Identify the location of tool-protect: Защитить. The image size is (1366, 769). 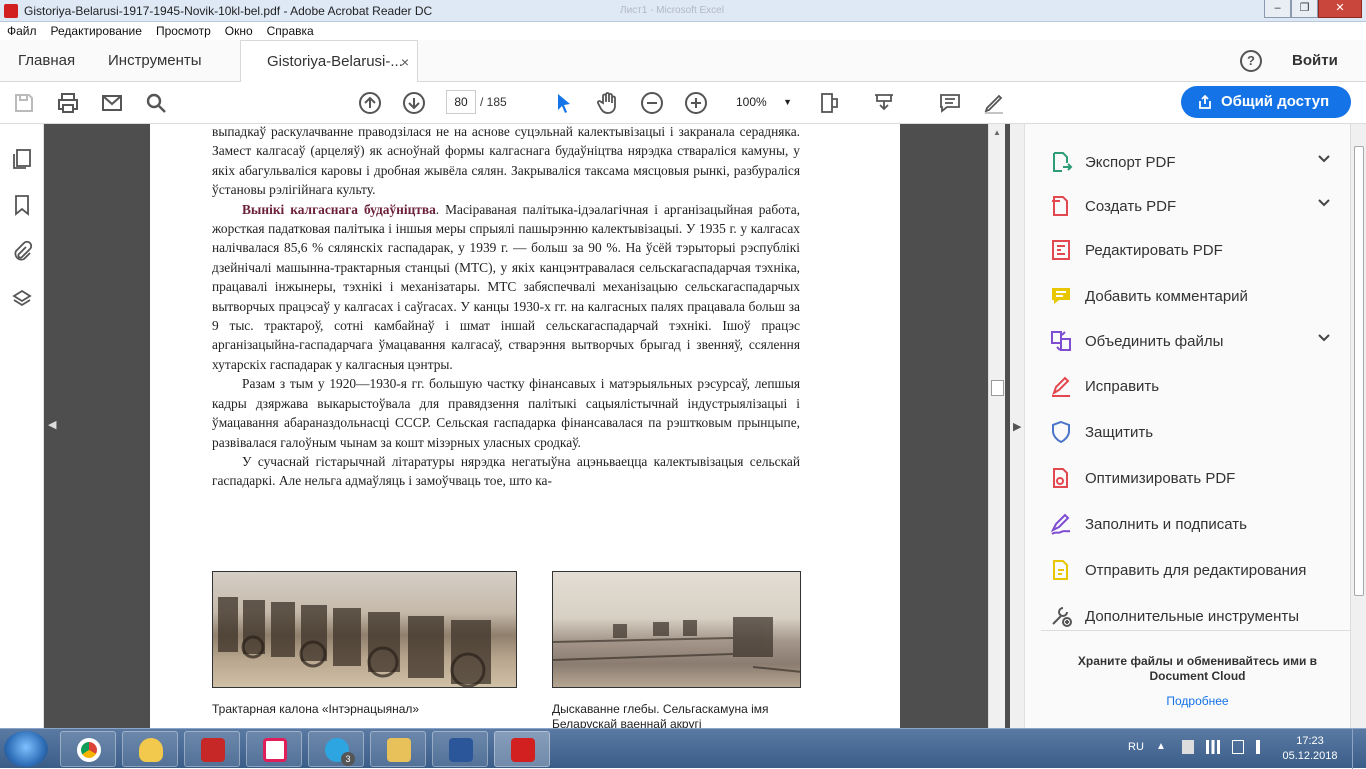
(1189, 432).